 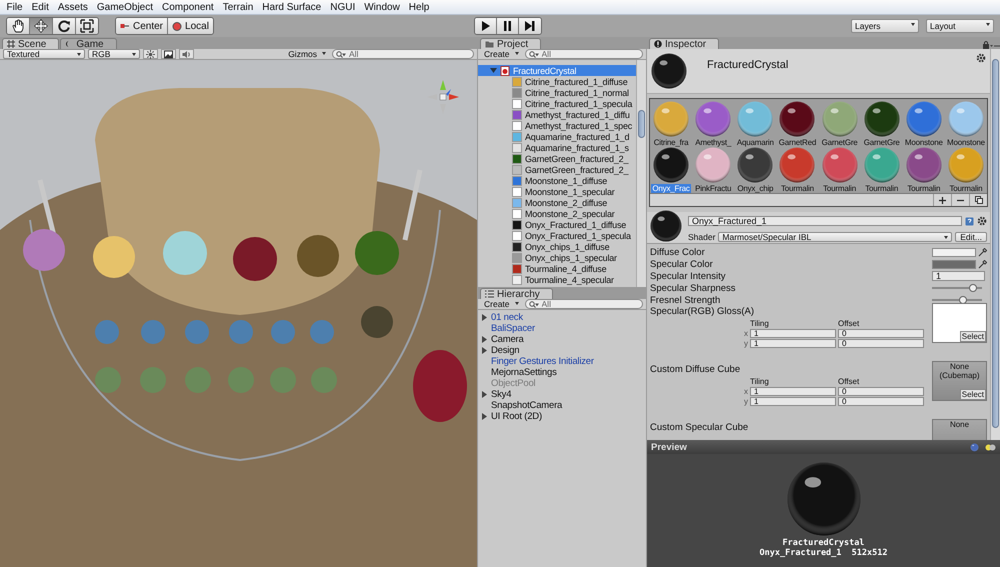 I want to click on layout-dropdown: Layout, so click(x=960, y=26).